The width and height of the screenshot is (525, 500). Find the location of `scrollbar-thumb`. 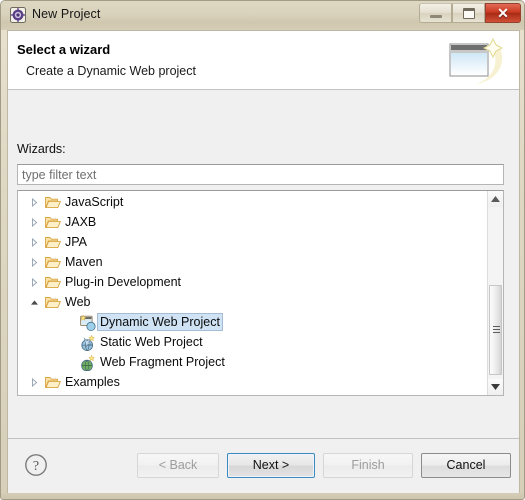

scrollbar-thumb is located at coordinates (495, 330).